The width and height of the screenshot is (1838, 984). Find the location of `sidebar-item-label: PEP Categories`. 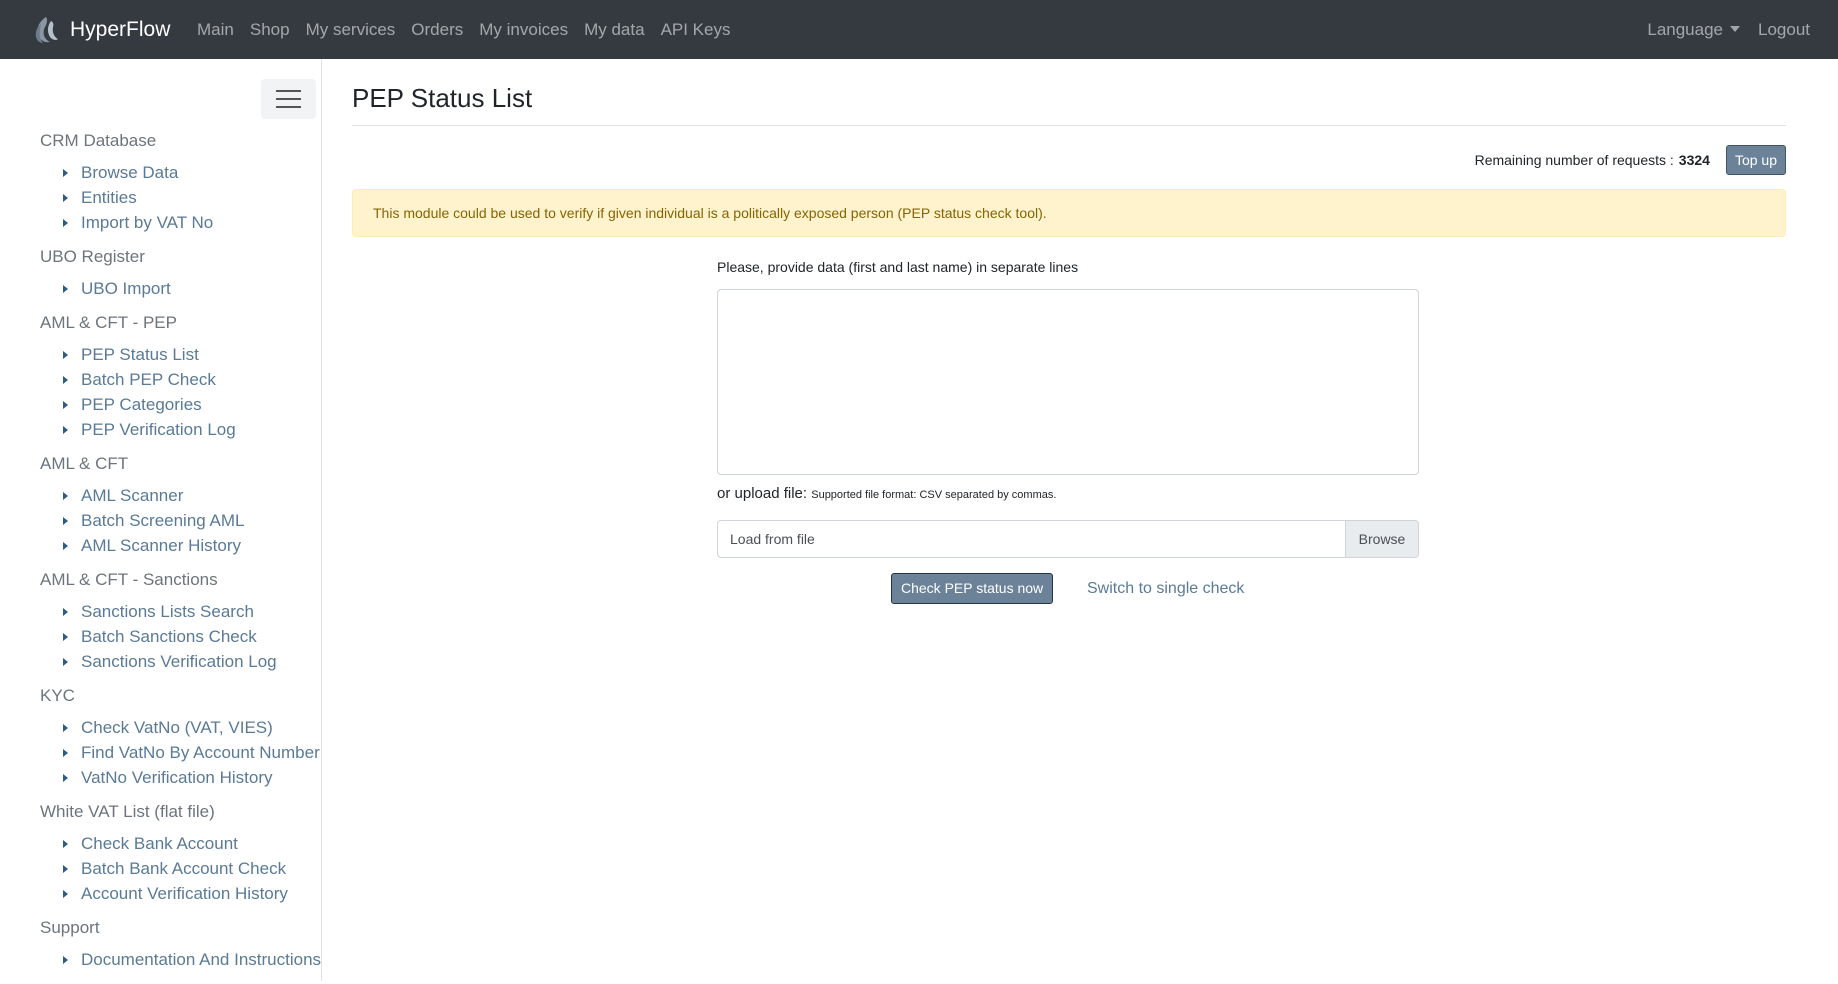

sidebar-item-label: PEP Categories is located at coordinates (141, 404).